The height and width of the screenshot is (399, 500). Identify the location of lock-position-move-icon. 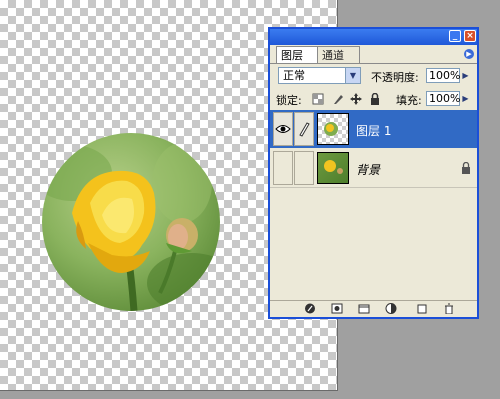
(356, 99).